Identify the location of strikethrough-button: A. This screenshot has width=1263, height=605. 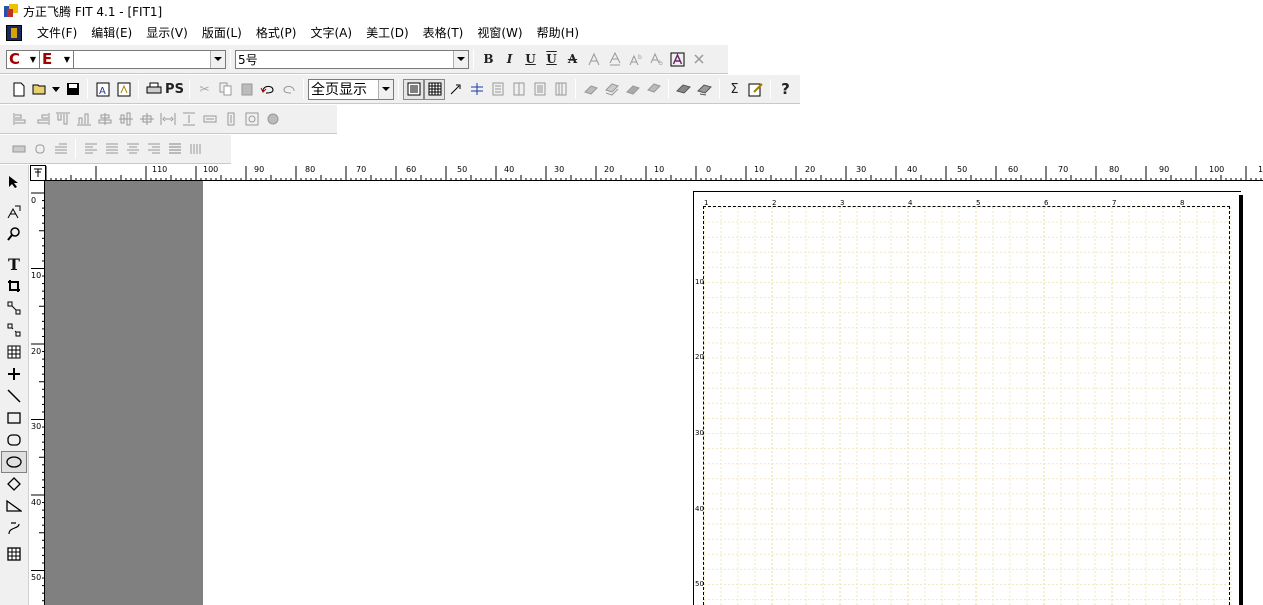
(572, 59).